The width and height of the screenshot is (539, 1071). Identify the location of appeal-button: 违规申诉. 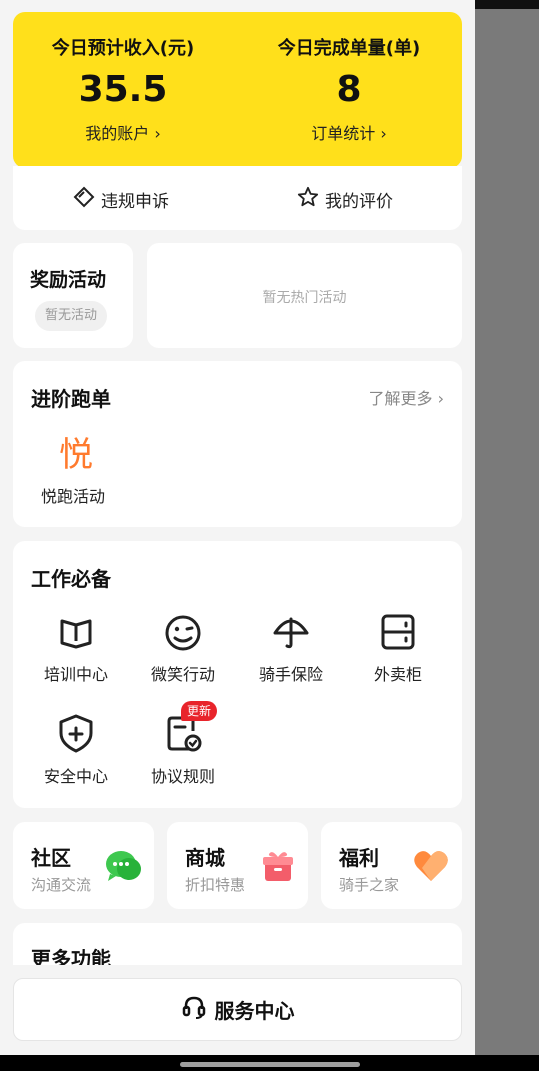
(121, 199).